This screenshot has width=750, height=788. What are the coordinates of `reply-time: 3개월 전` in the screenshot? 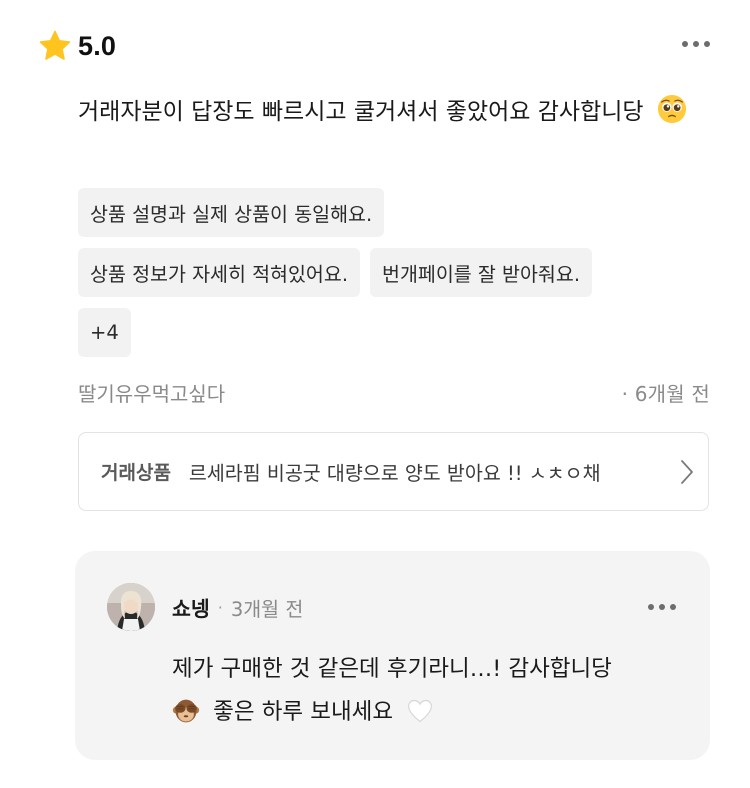 It's located at (267, 609).